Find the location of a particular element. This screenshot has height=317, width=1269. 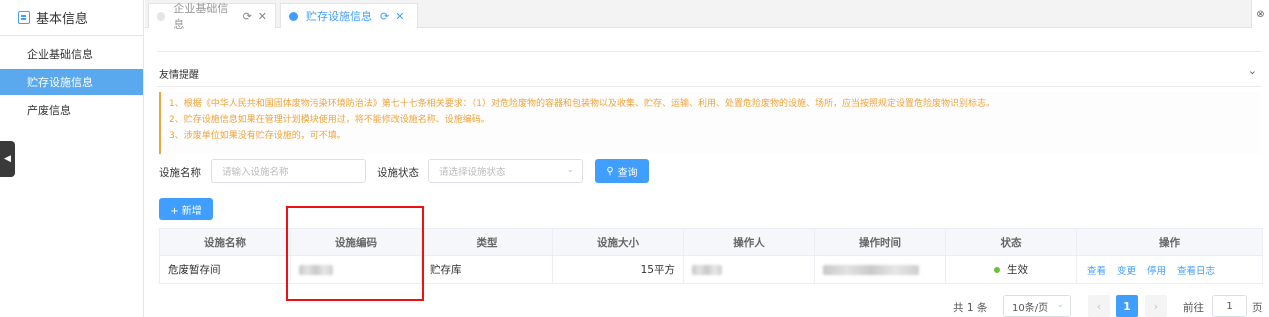

sidebar-title: 基本信息 is located at coordinates (62, 19).